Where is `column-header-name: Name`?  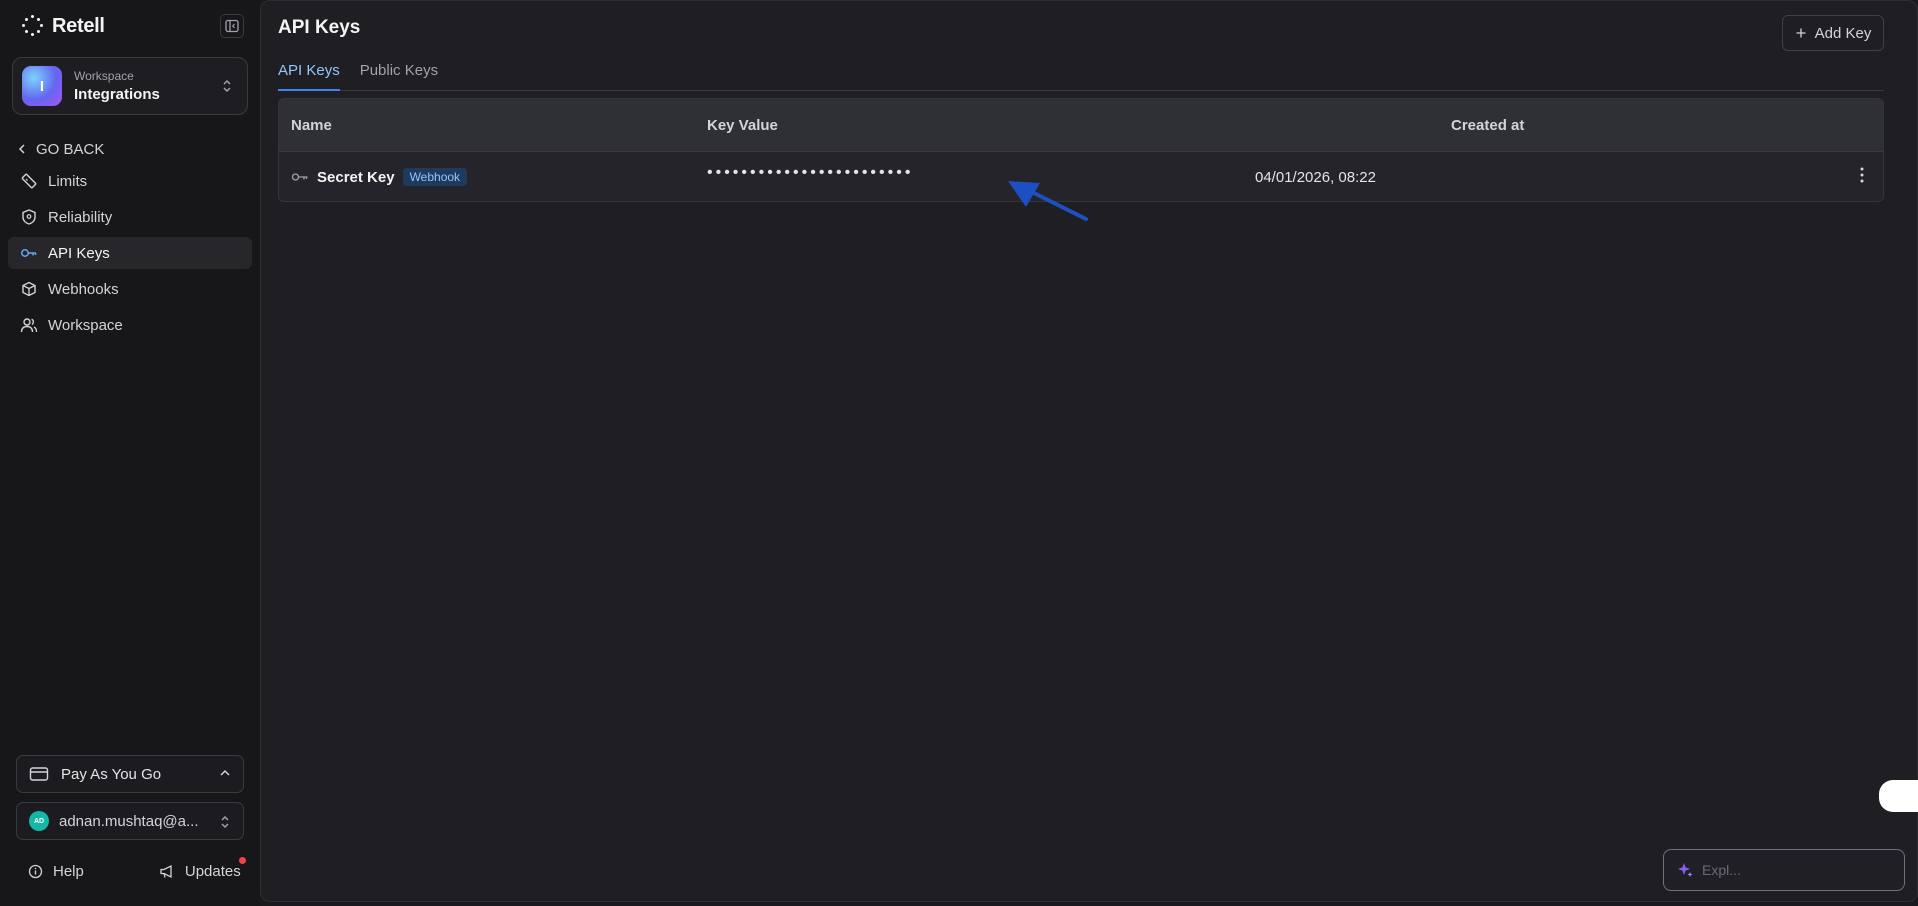
column-header-name: Name is located at coordinates (311, 125).